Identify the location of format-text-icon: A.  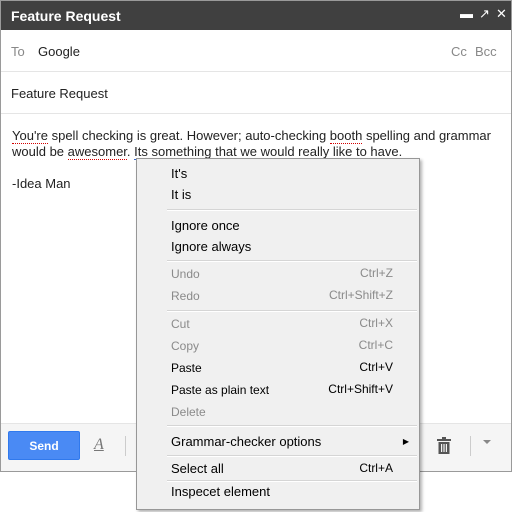
(99, 445).